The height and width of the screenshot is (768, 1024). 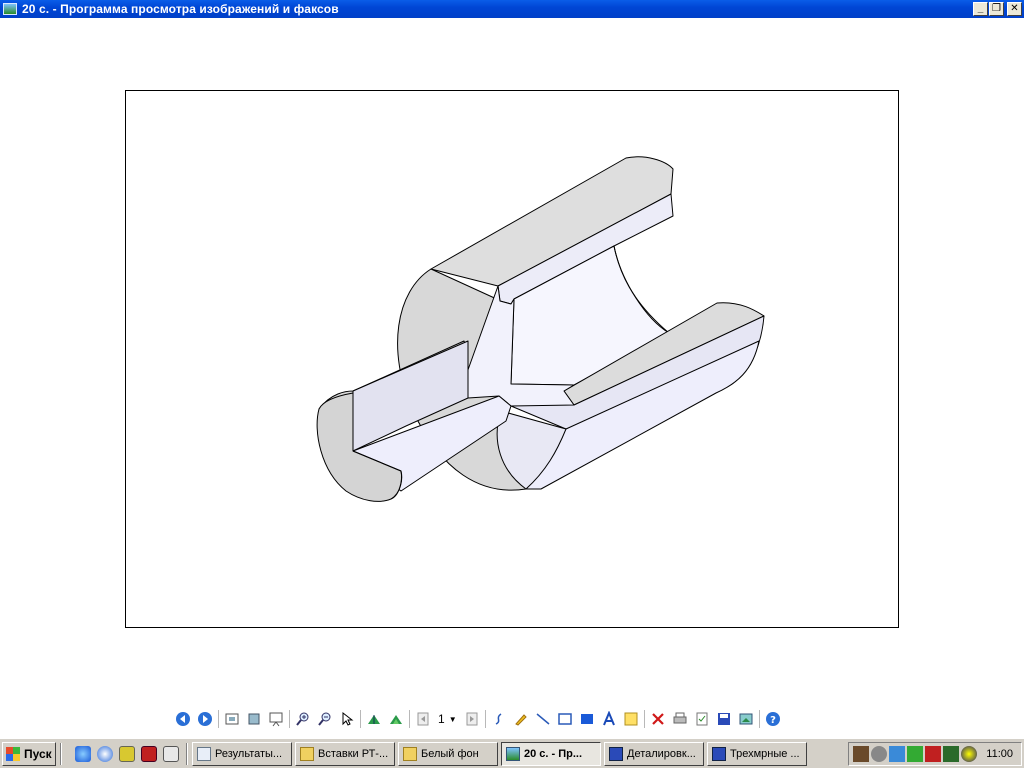 What do you see at coordinates (543, 719) in the screenshot?
I see `line-icon` at bounding box center [543, 719].